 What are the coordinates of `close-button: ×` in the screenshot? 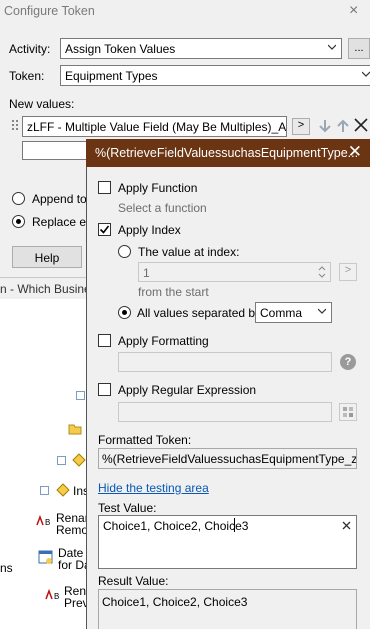 It's located at (353, 11).